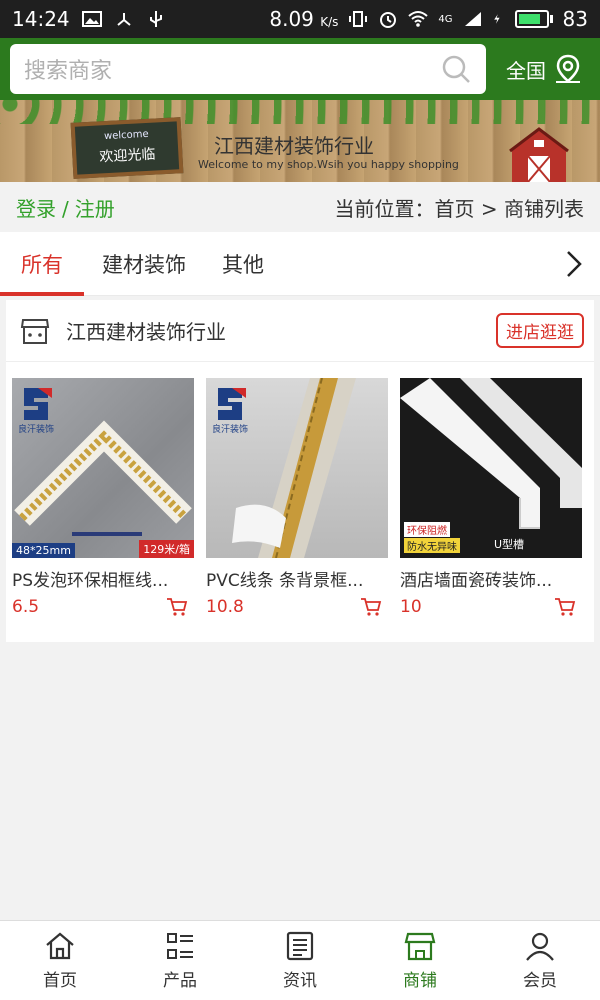 The image size is (600, 1000). I want to click on auth-links: 登录 / 注册, so click(65, 207).